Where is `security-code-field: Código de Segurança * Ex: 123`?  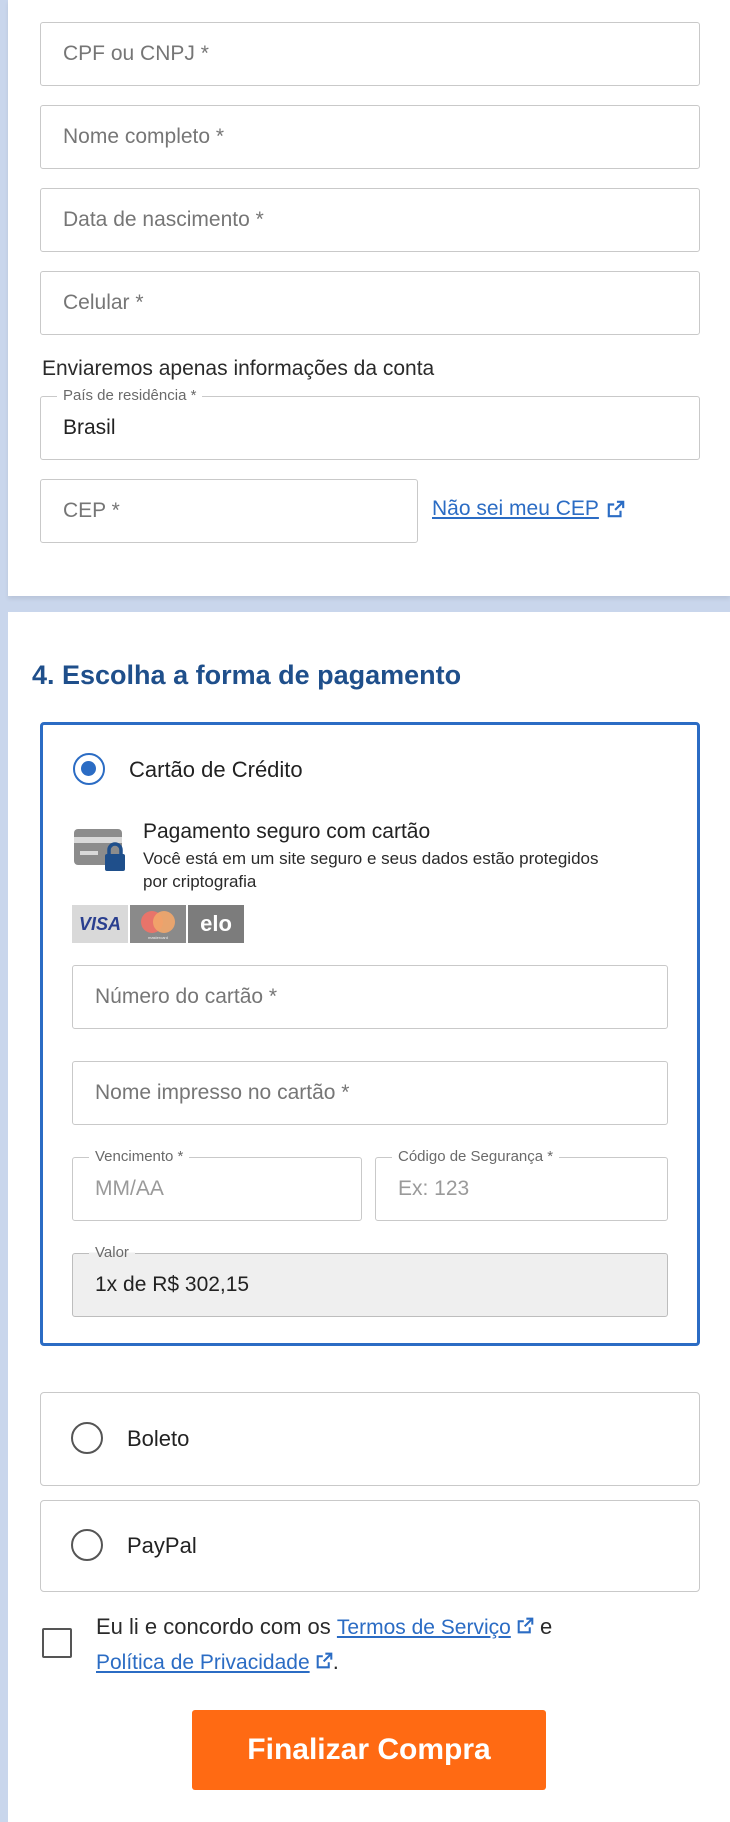 security-code-field: Código de Segurança * Ex: 123 is located at coordinates (521, 1184).